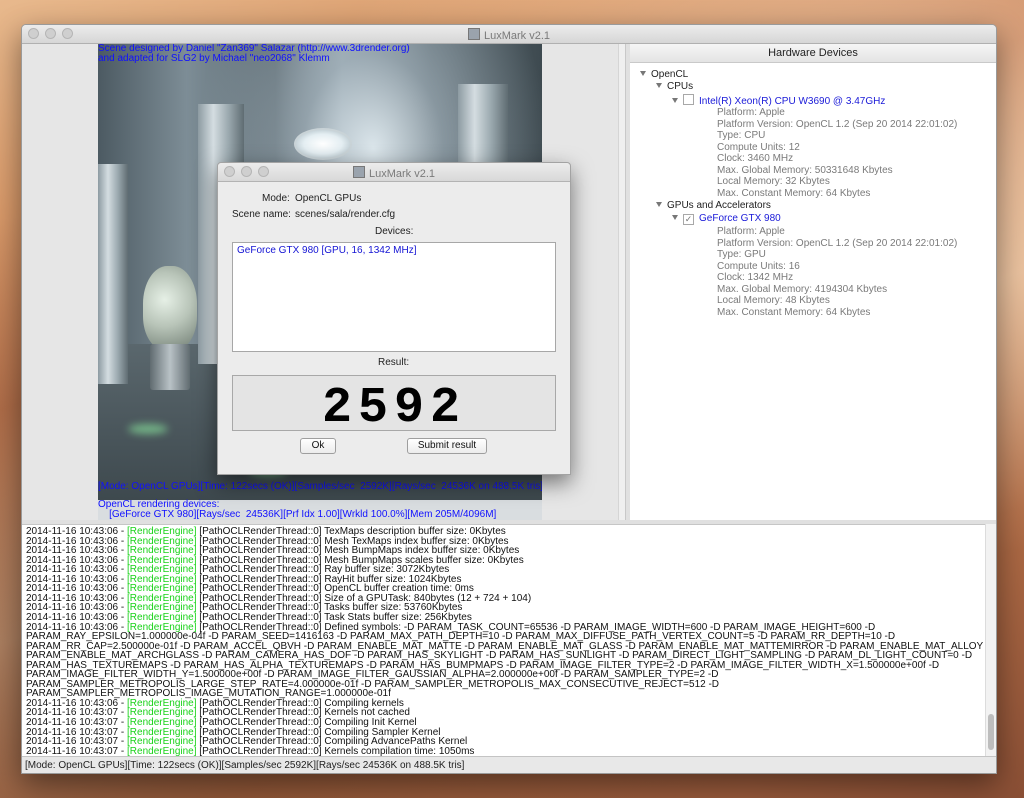 The height and width of the screenshot is (798, 1024). I want to click on cpu-prop: Compute Units: 12, so click(758, 147).